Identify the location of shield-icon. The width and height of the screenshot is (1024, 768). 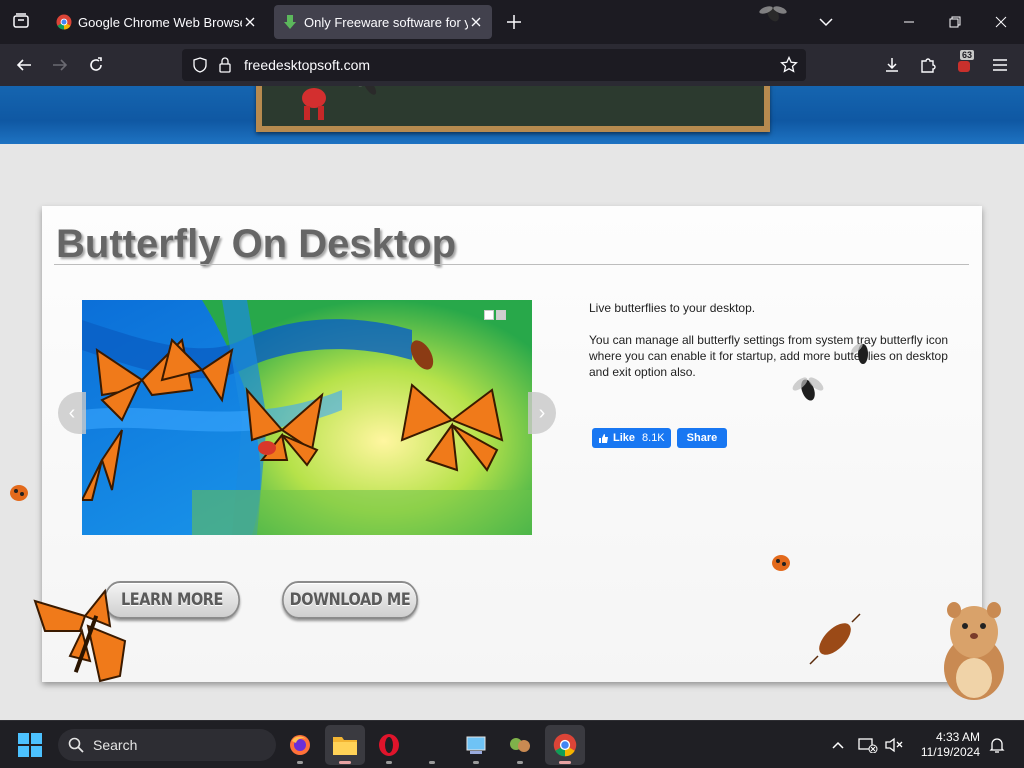
(200, 65).